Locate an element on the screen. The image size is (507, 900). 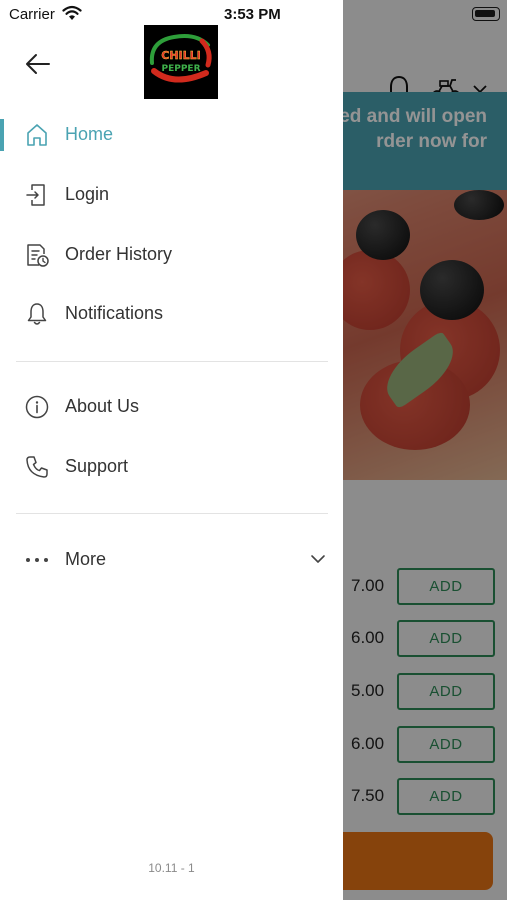
order-history-icon is located at coordinates (38, 255).